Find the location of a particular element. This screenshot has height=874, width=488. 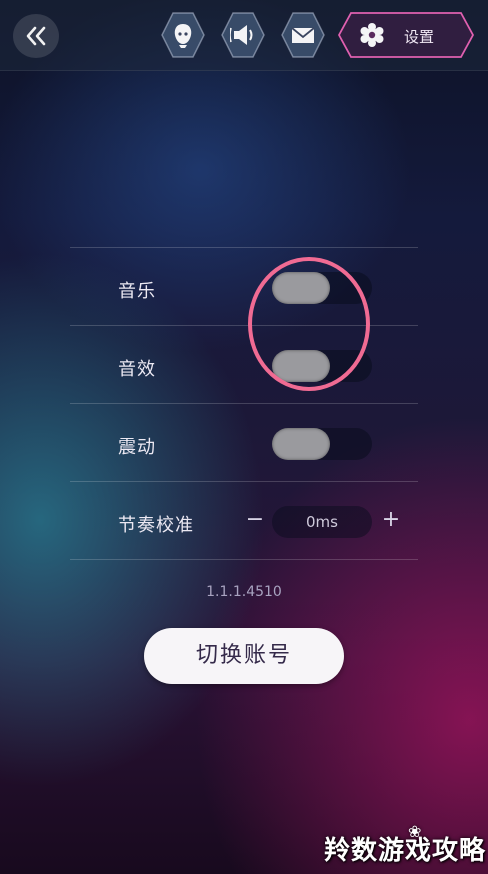

calibration-row: 节奏校准 − 0ms + is located at coordinates (244, 520).